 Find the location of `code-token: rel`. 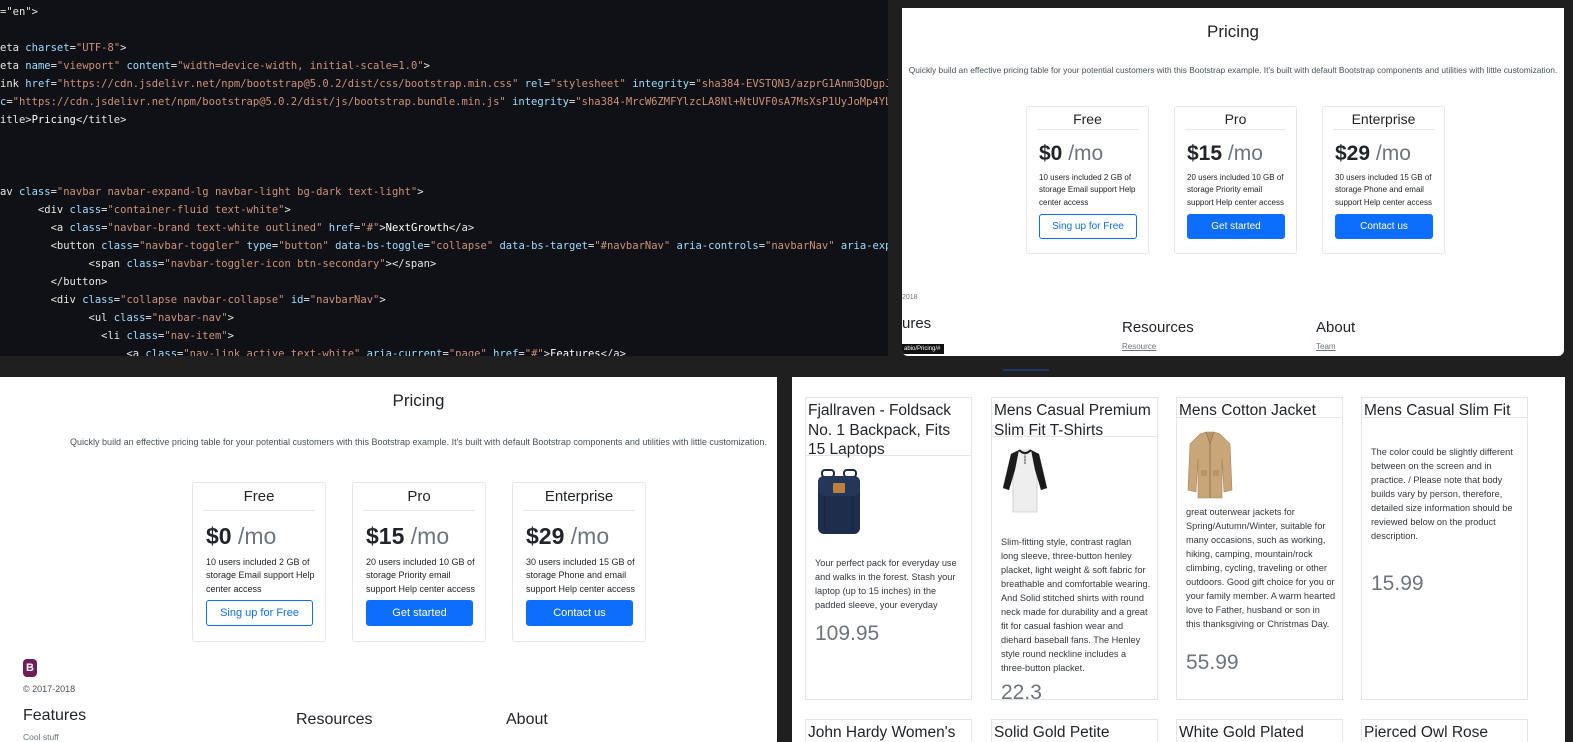

code-token: rel is located at coordinates (534, 84).